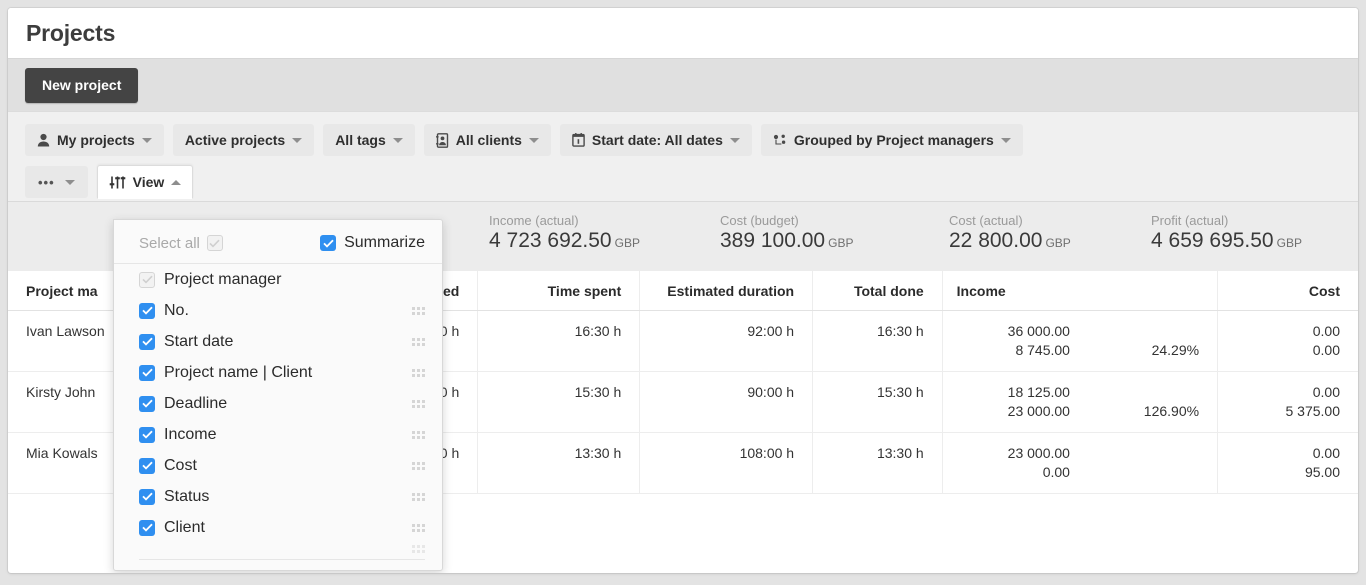 This screenshot has height=585, width=1366. What do you see at coordinates (1190, 220) in the screenshot?
I see `summary-label: Profit (actual)` at bounding box center [1190, 220].